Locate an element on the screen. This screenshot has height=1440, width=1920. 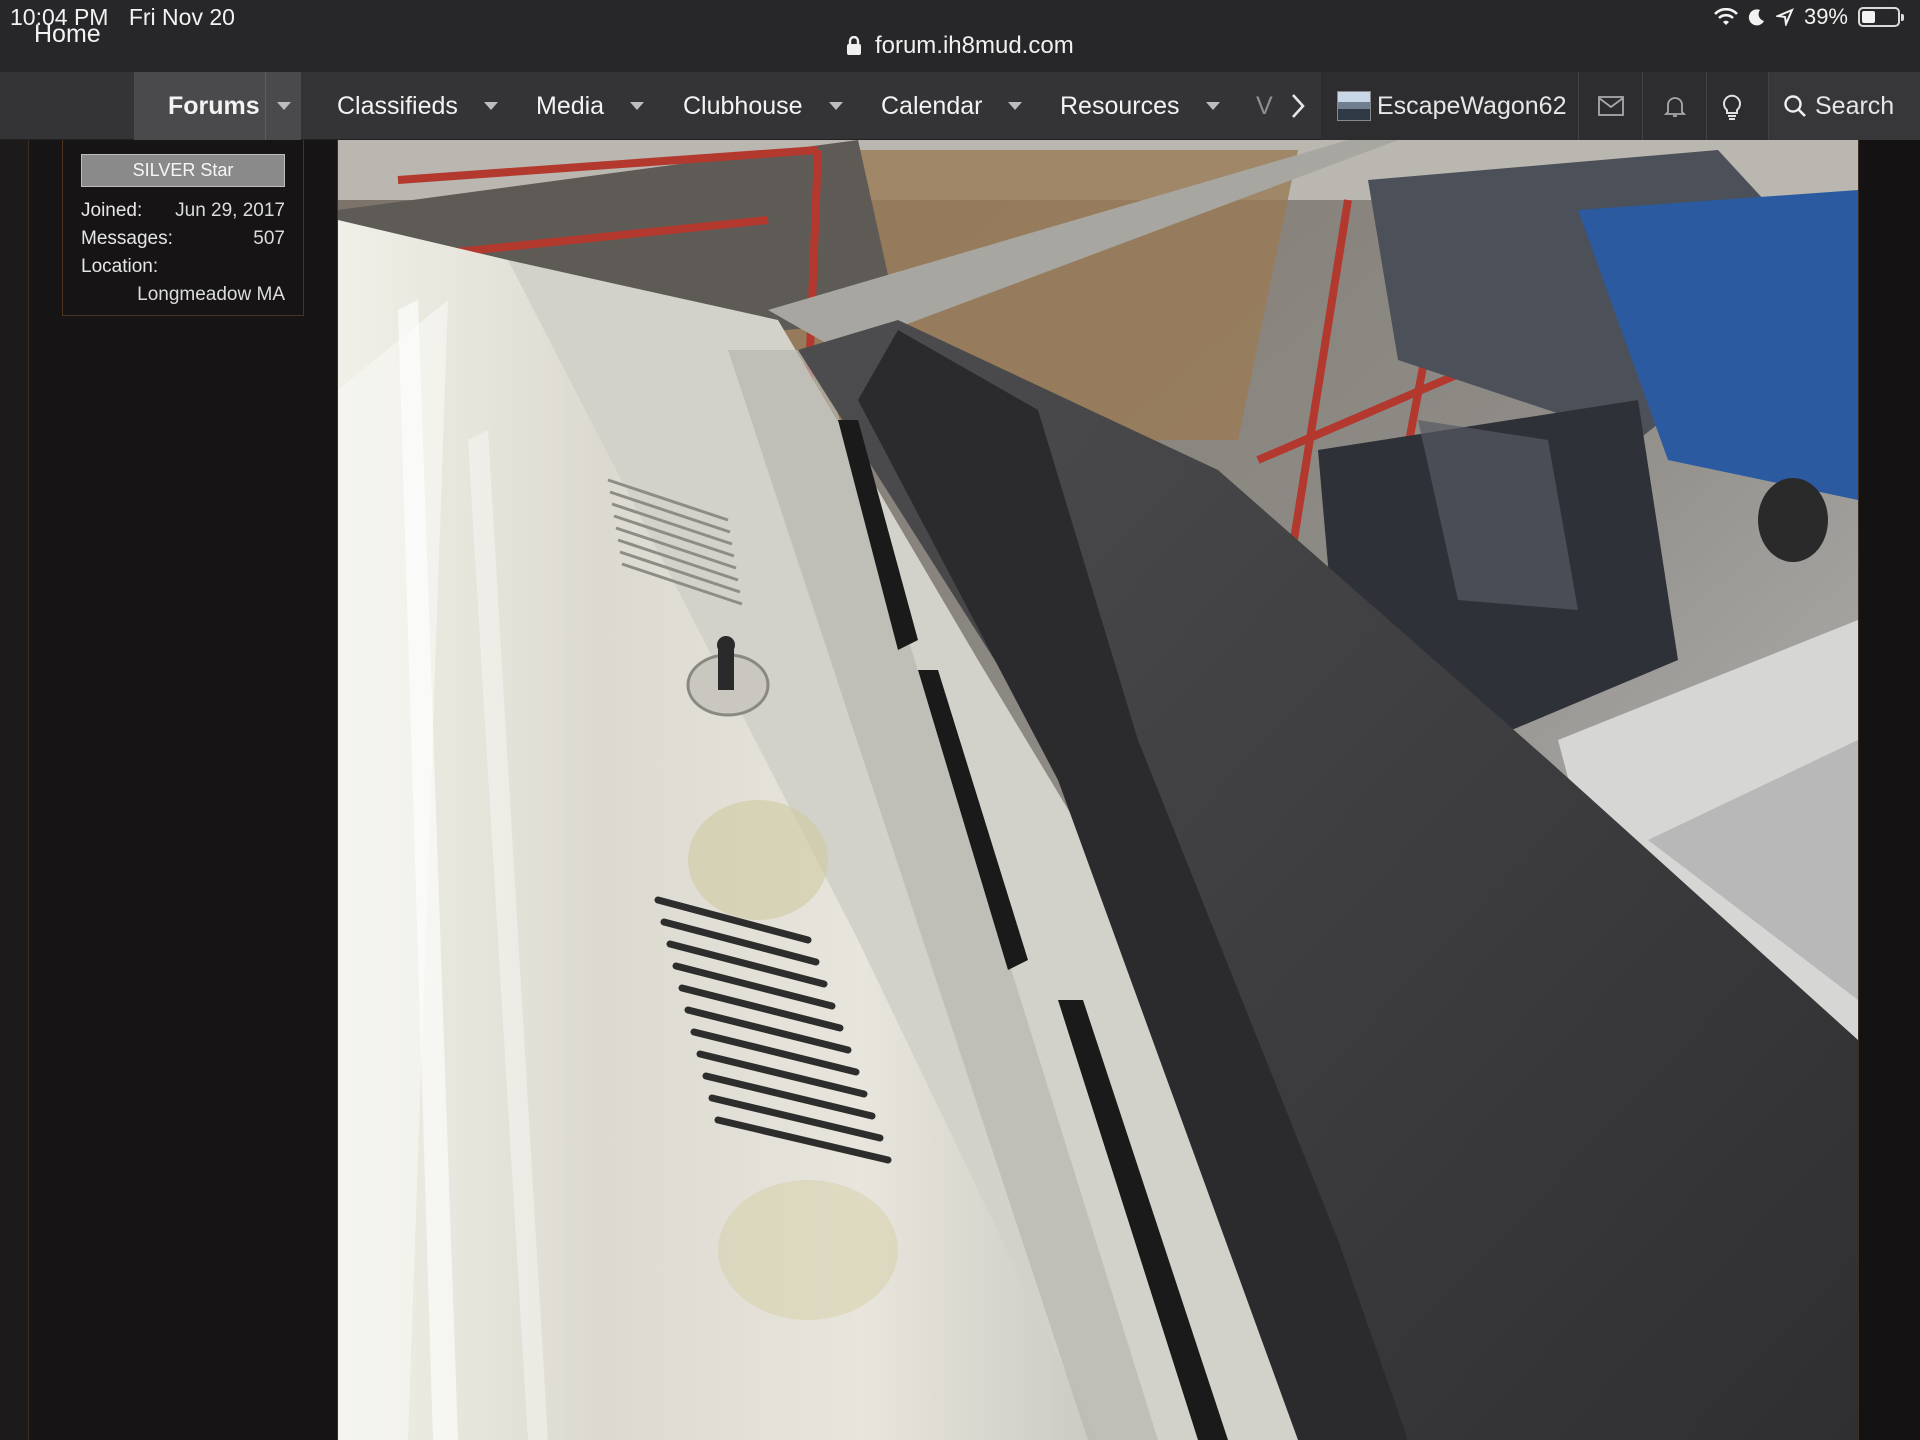
nav-home-label: Home is located at coordinates (67, 33).